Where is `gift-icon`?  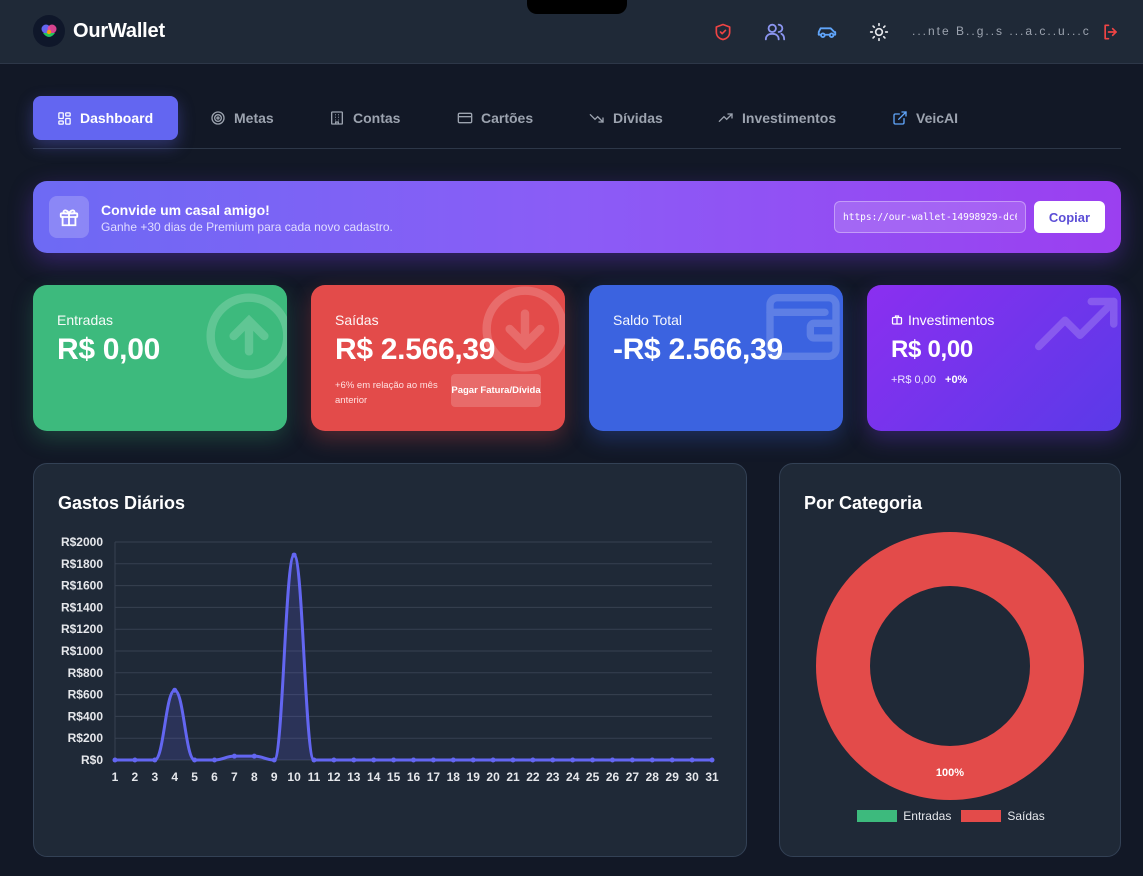
gift-icon is located at coordinates (69, 217).